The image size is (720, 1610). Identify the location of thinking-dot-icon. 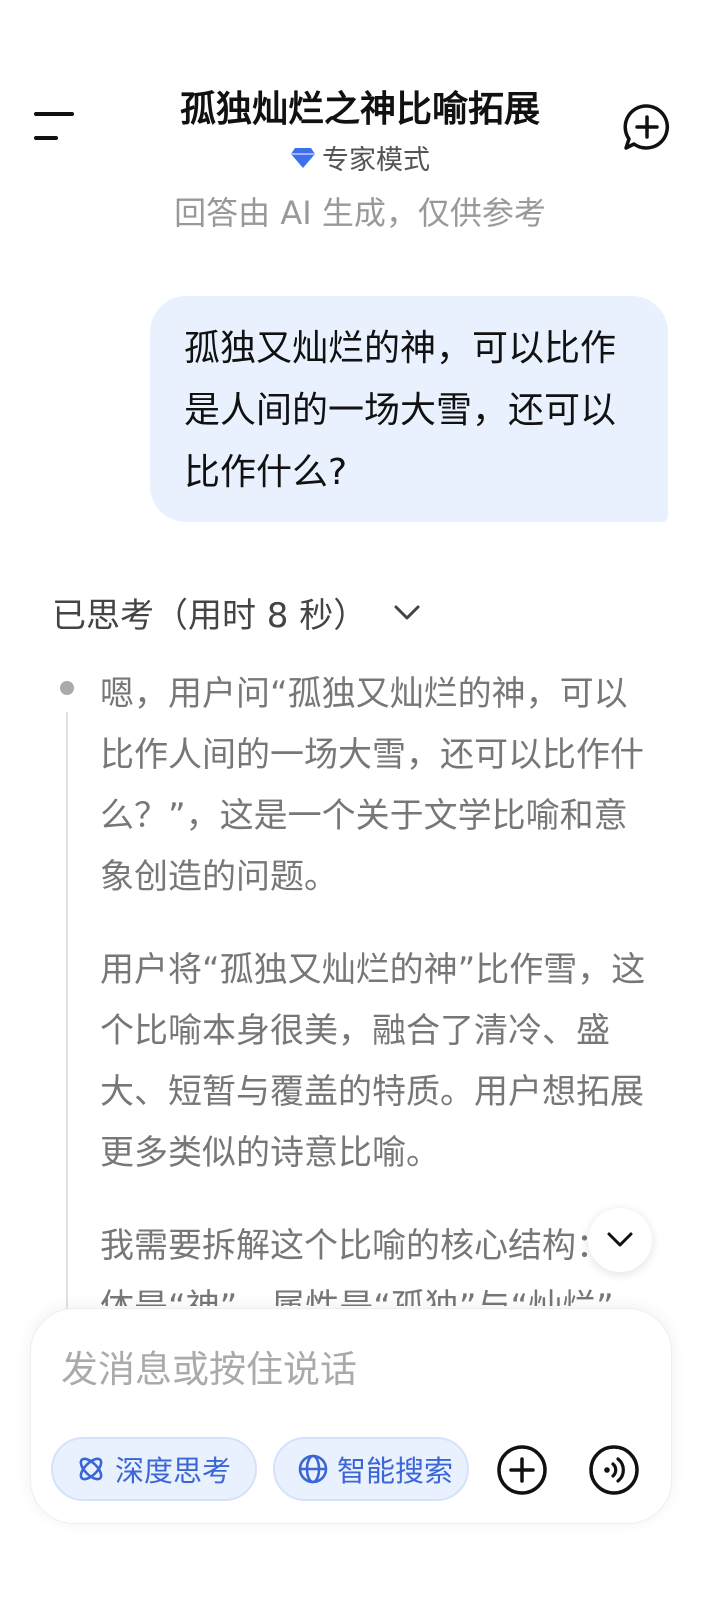
(67, 688).